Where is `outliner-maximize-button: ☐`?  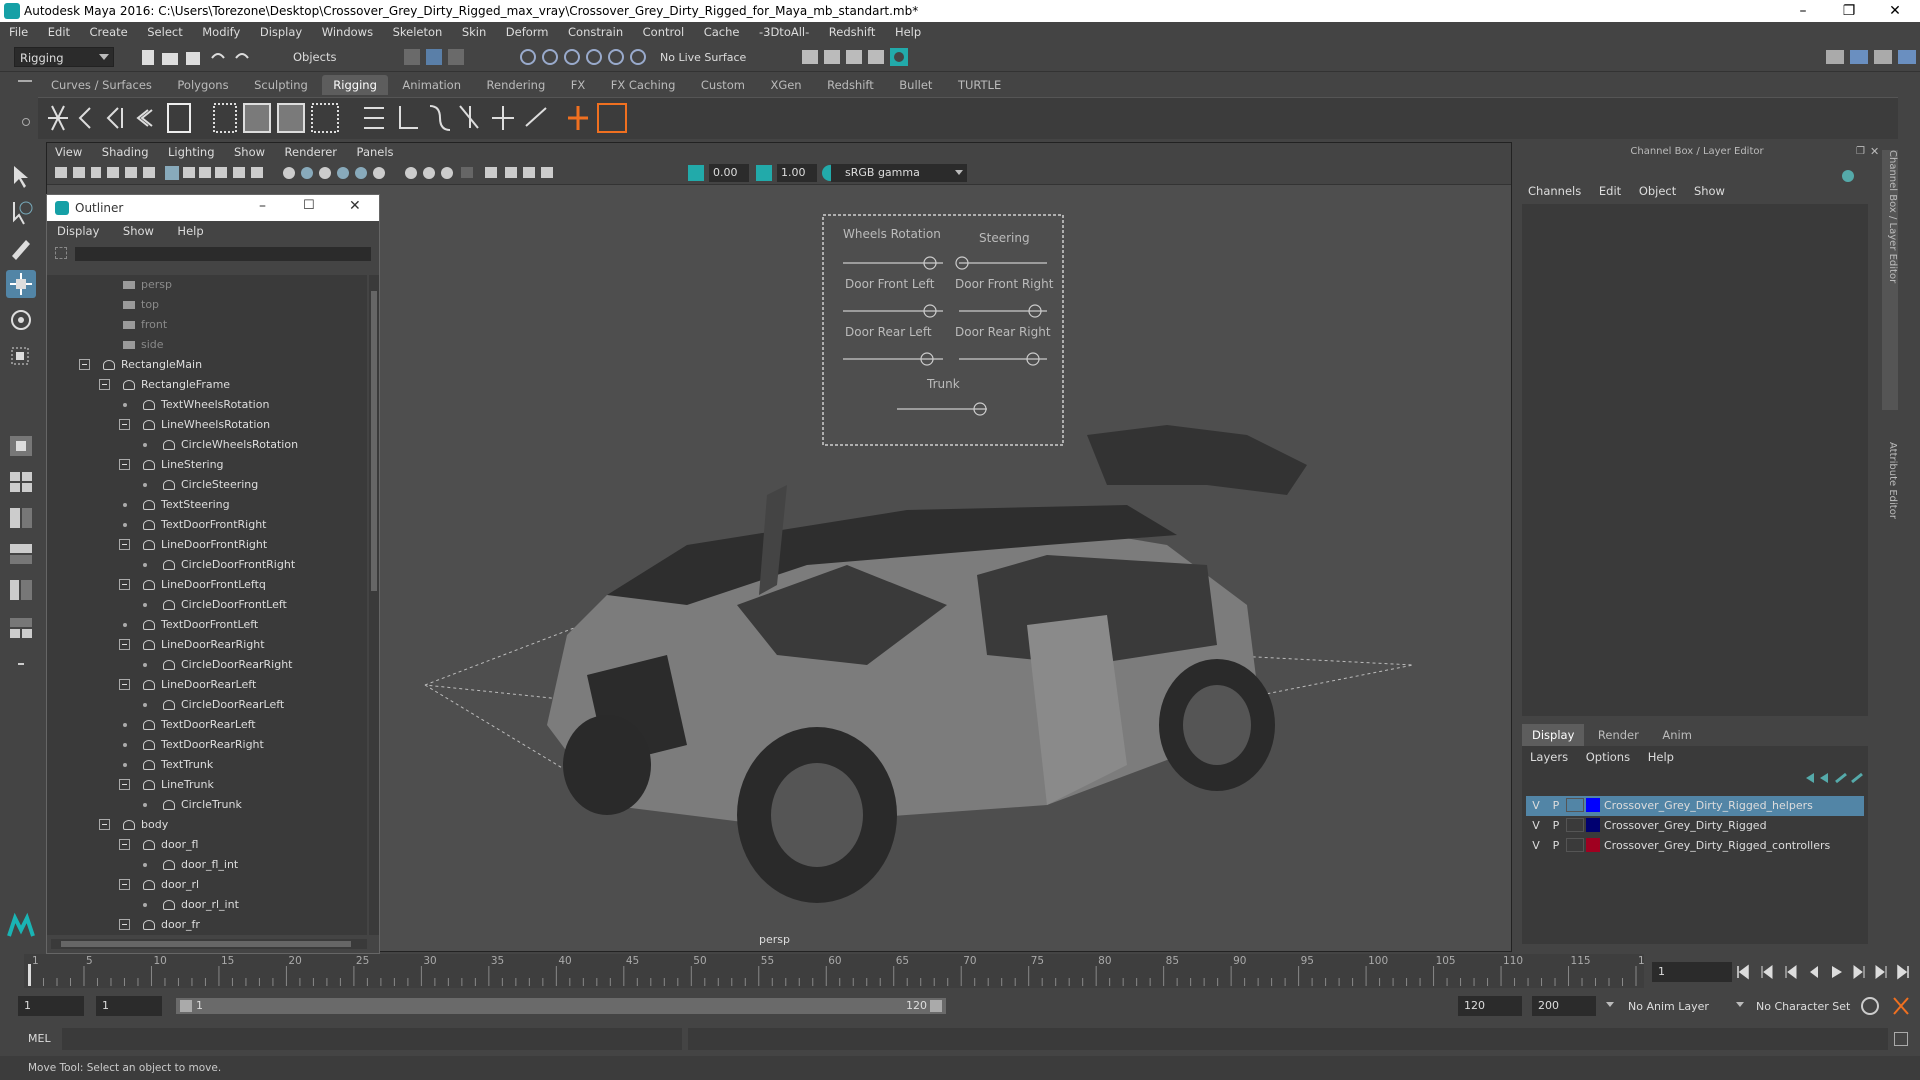 outliner-maximize-button: ☐ is located at coordinates (309, 205).